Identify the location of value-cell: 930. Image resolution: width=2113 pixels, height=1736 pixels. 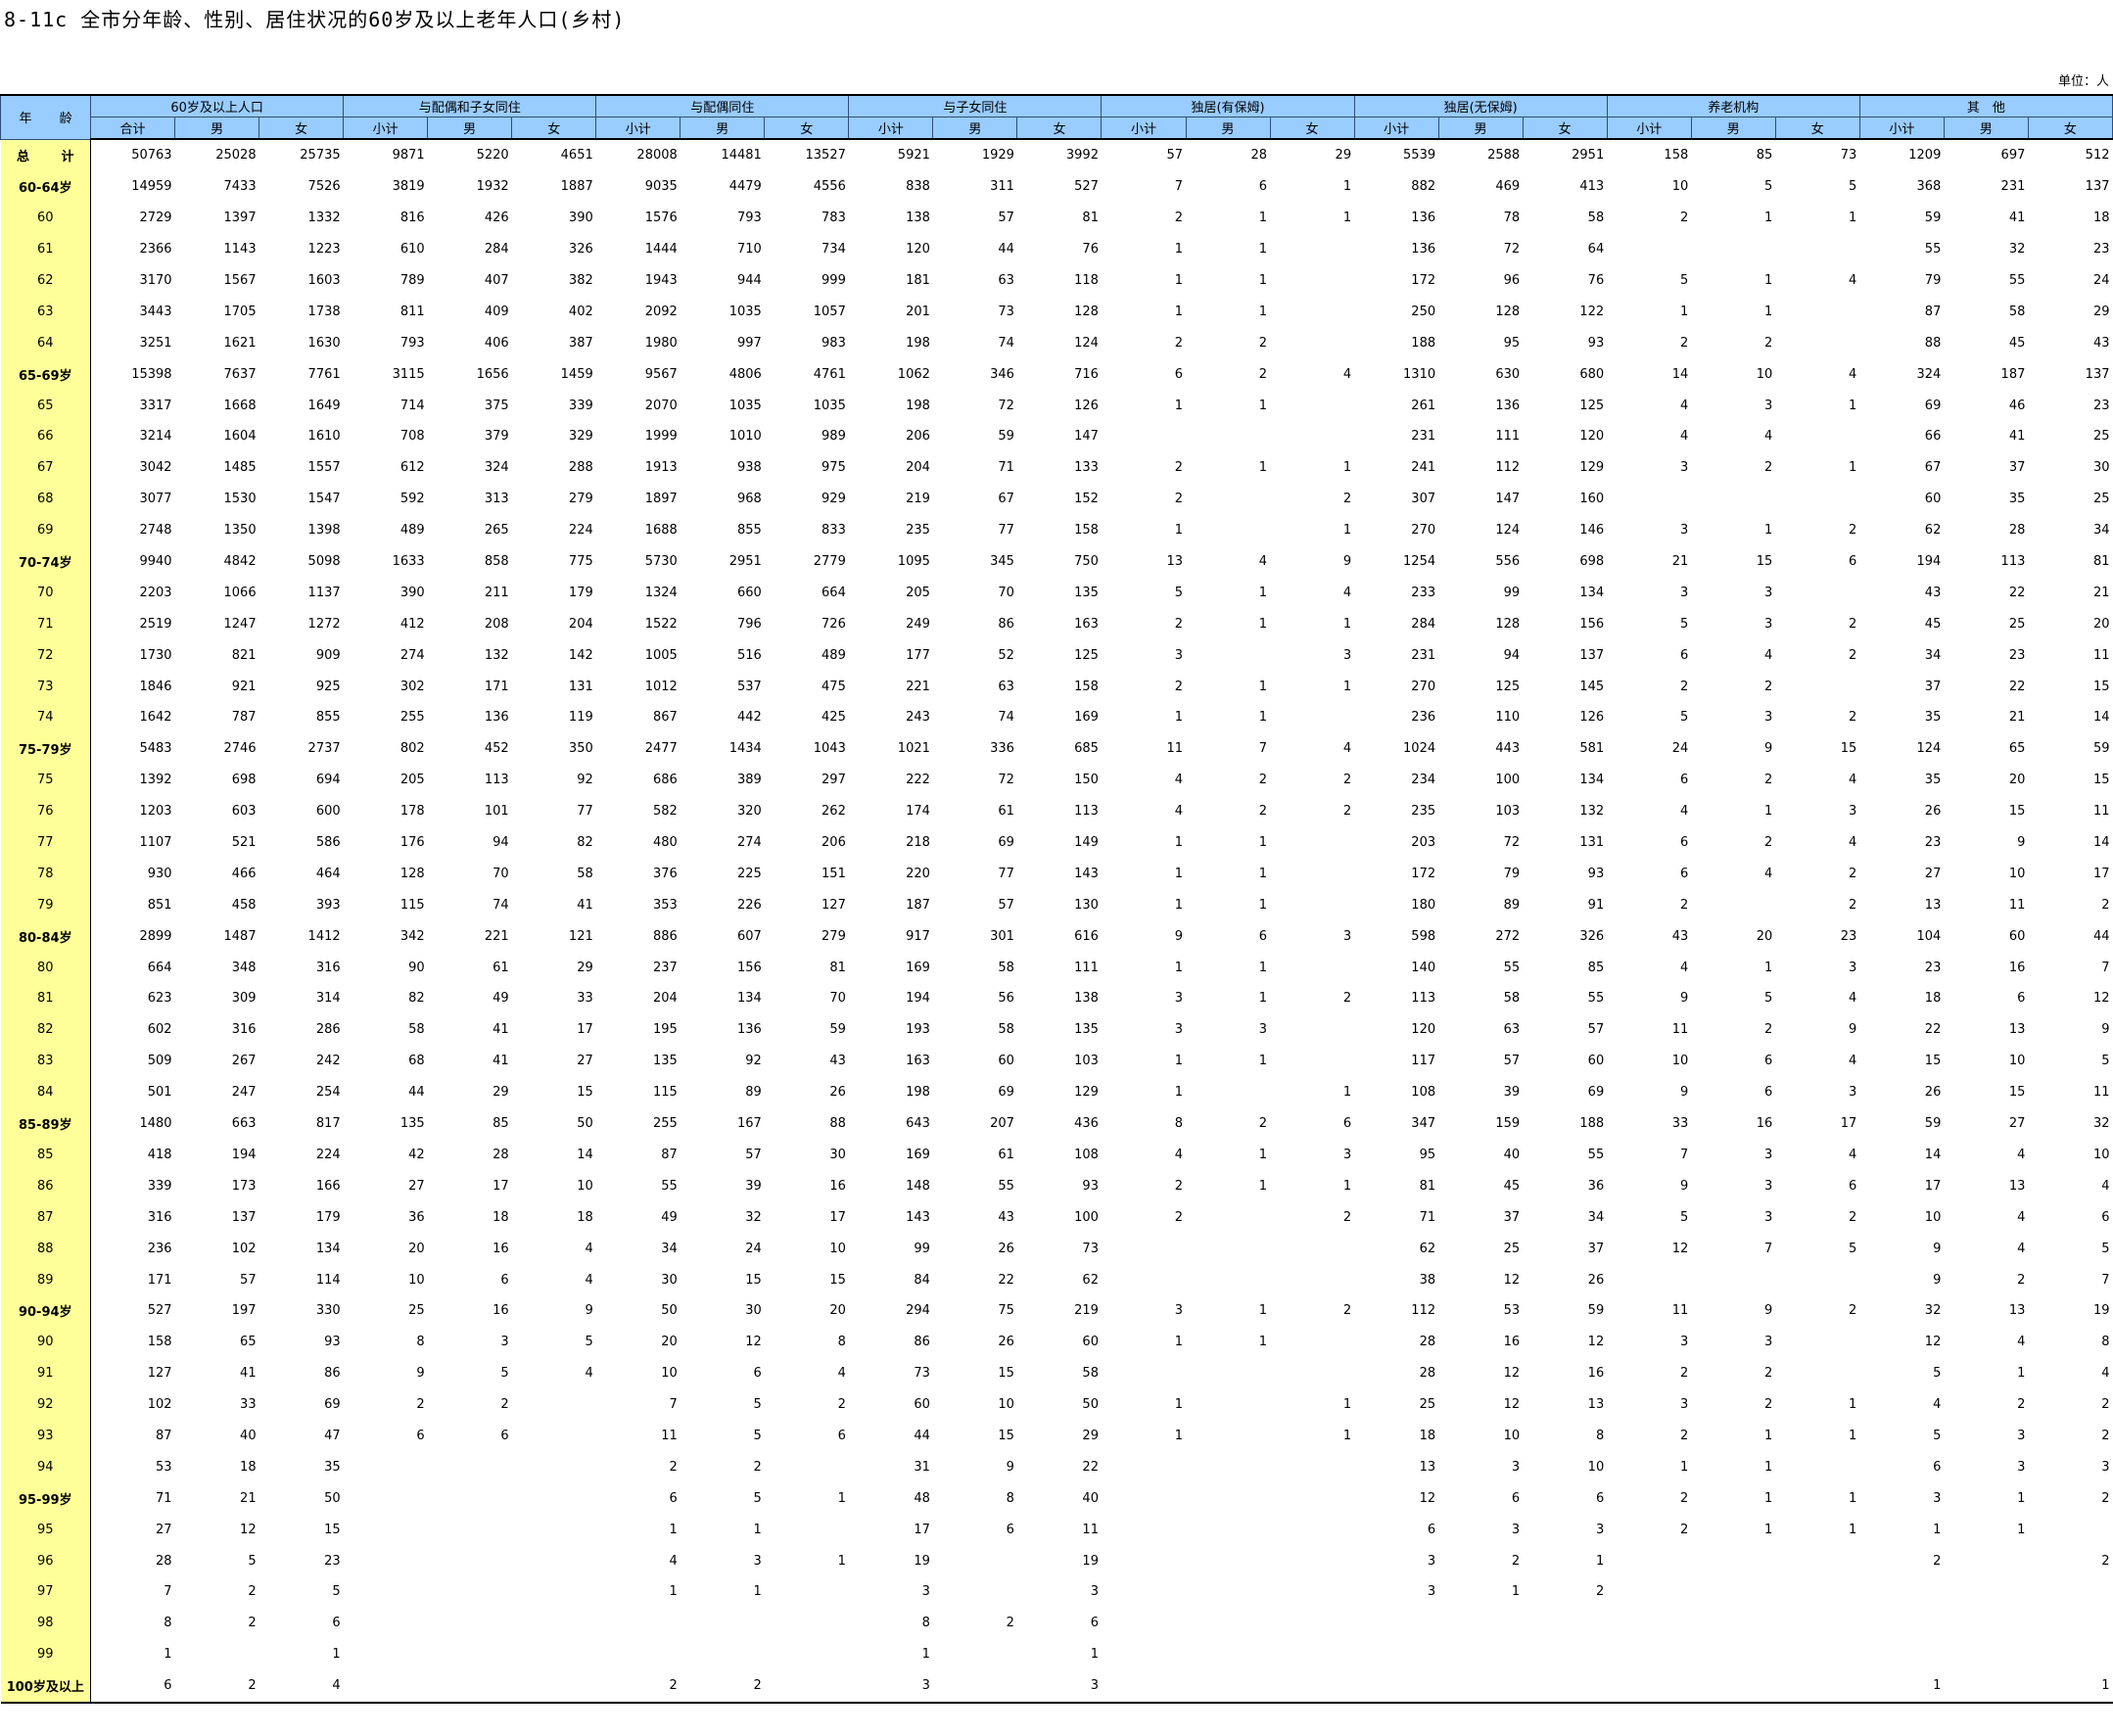
(159, 874).